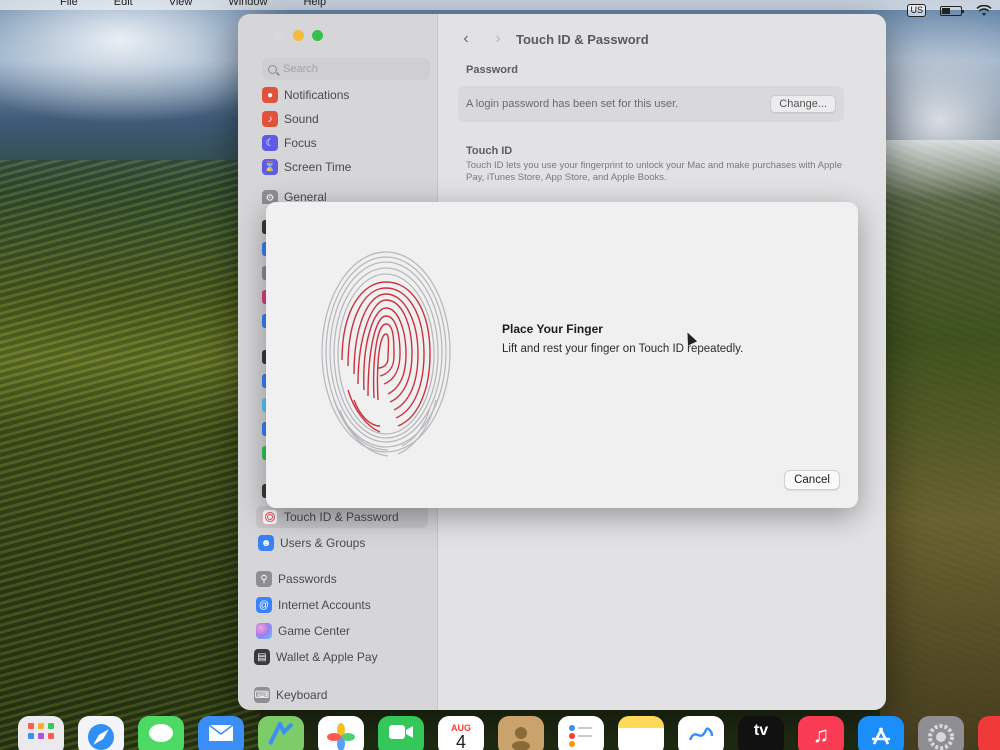  Describe the element at coordinates (270, 119) in the screenshot. I see `speaker-icon: ♪` at that location.